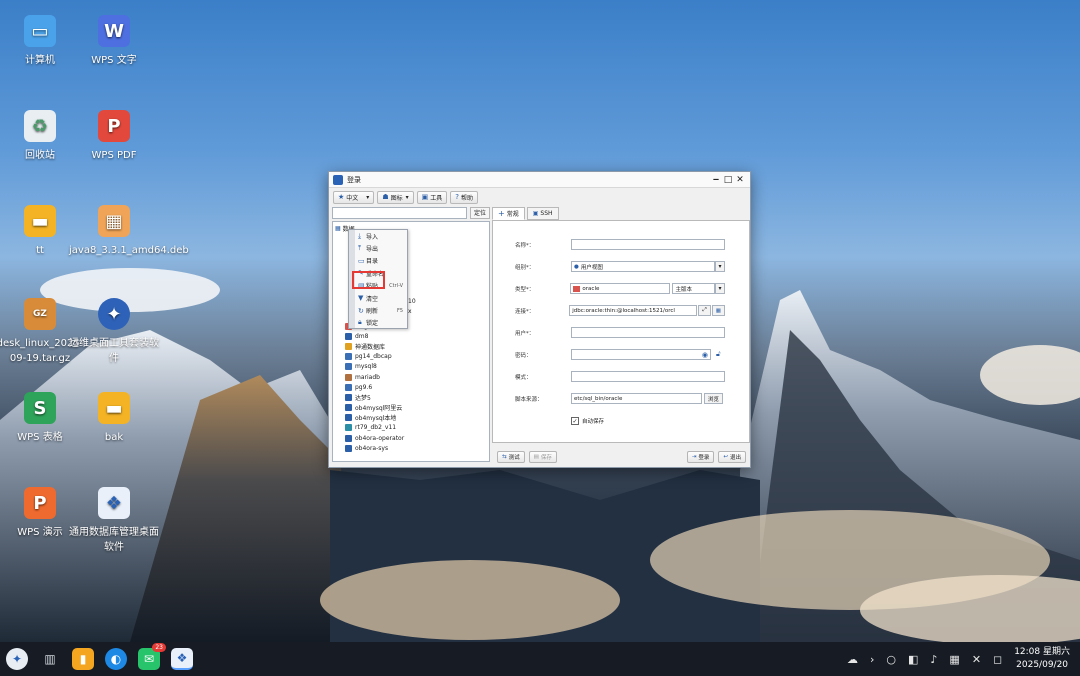 The image size is (1080, 676). I want to click on test-icon: ⇆, so click(504, 456).